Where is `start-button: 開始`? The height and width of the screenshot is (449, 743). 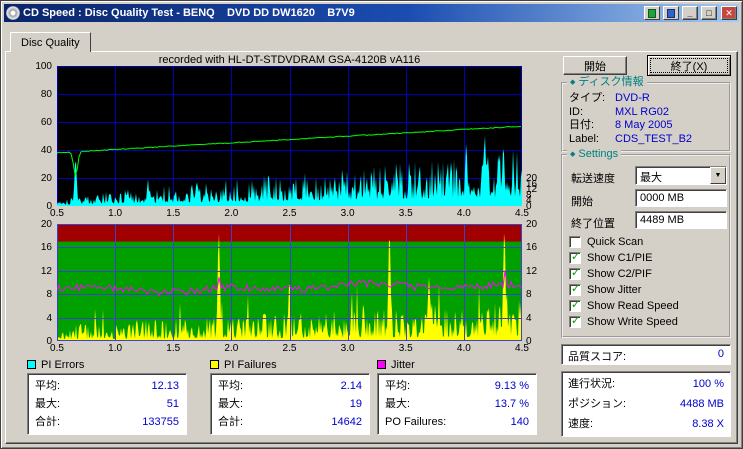 start-button: 開始 is located at coordinates (595, 65).